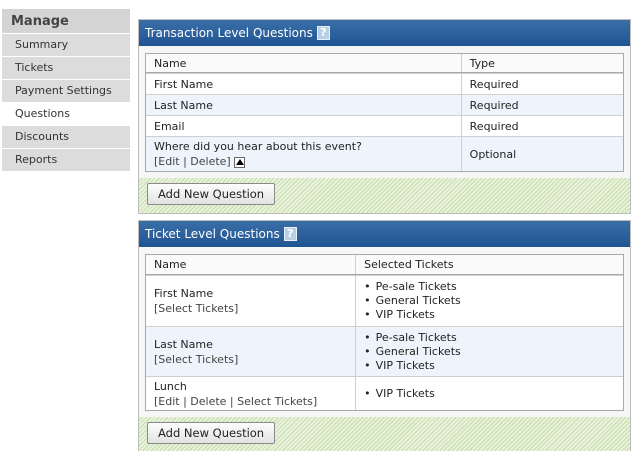 The image size is (640, 451). What do you see at coordinates (250, 301) in the screenshot?
I see `question-cell: First Name [Select Tickets]` at bounding box center [250, 301].